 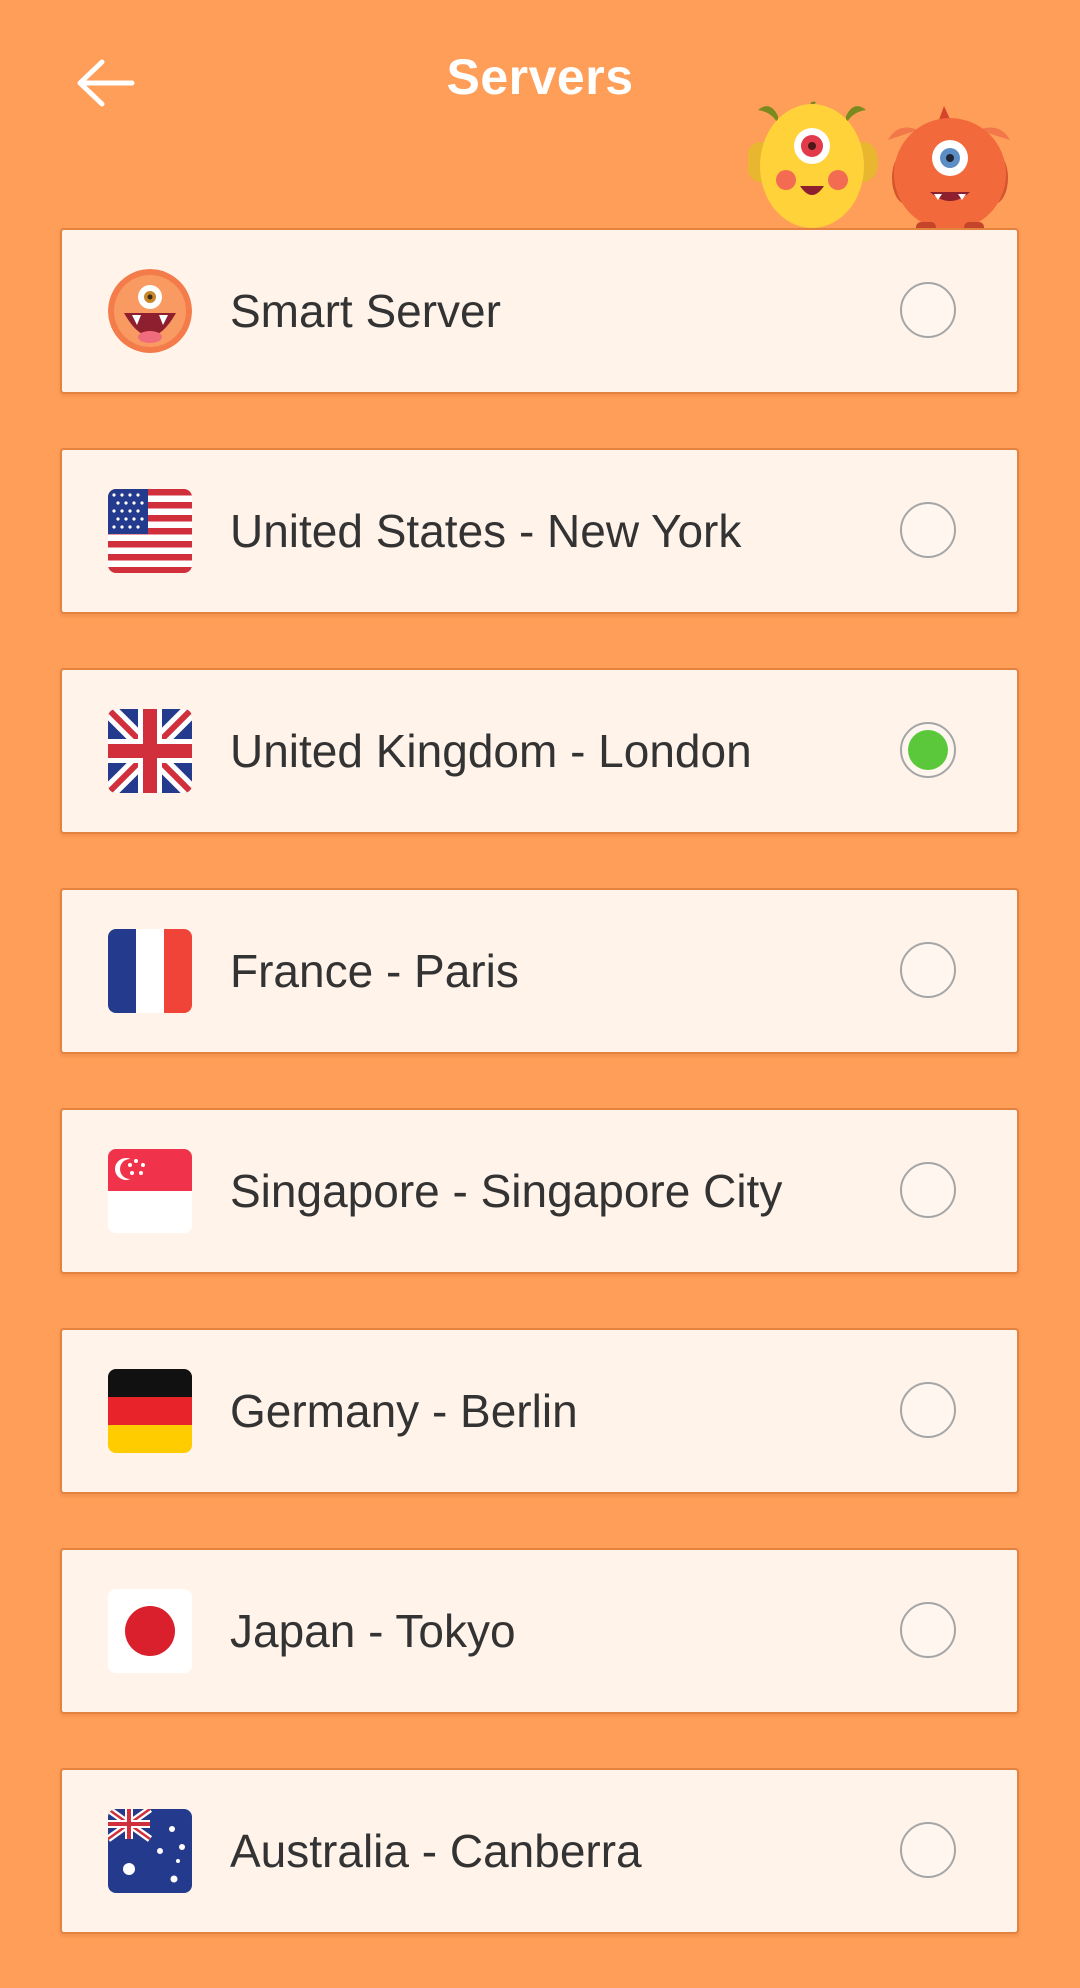 I want to click on flag-uk-icon, so click(x=150, y=751).